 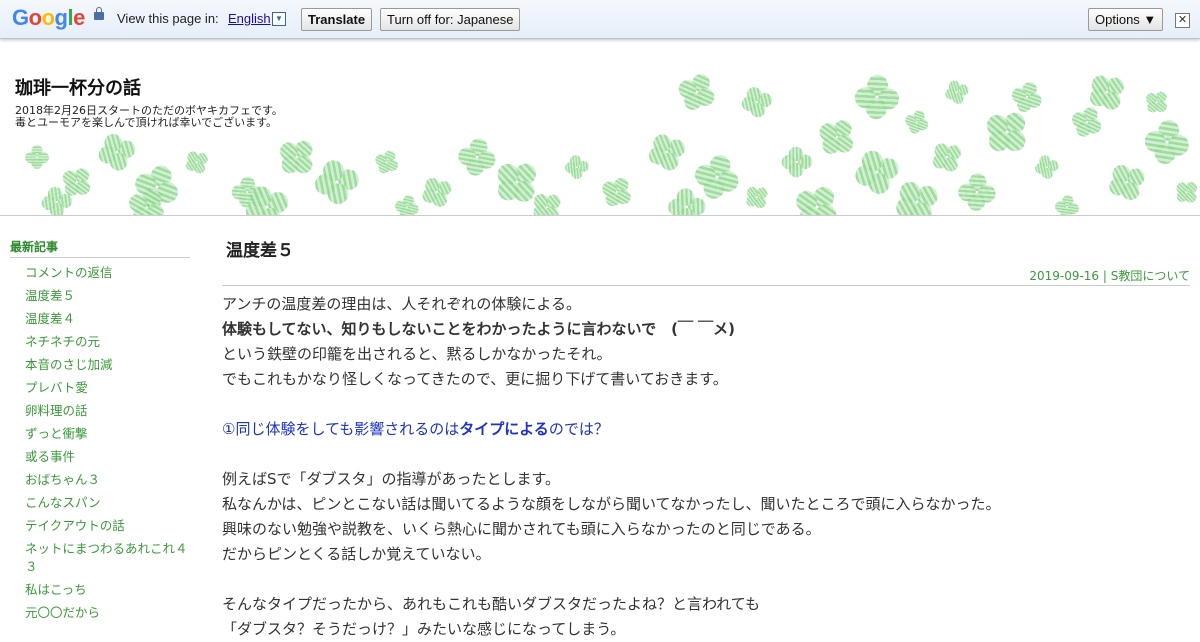 I want to click on paragraph: だからピンとくる話しか覚えていない。, so click(x=356, y=554).